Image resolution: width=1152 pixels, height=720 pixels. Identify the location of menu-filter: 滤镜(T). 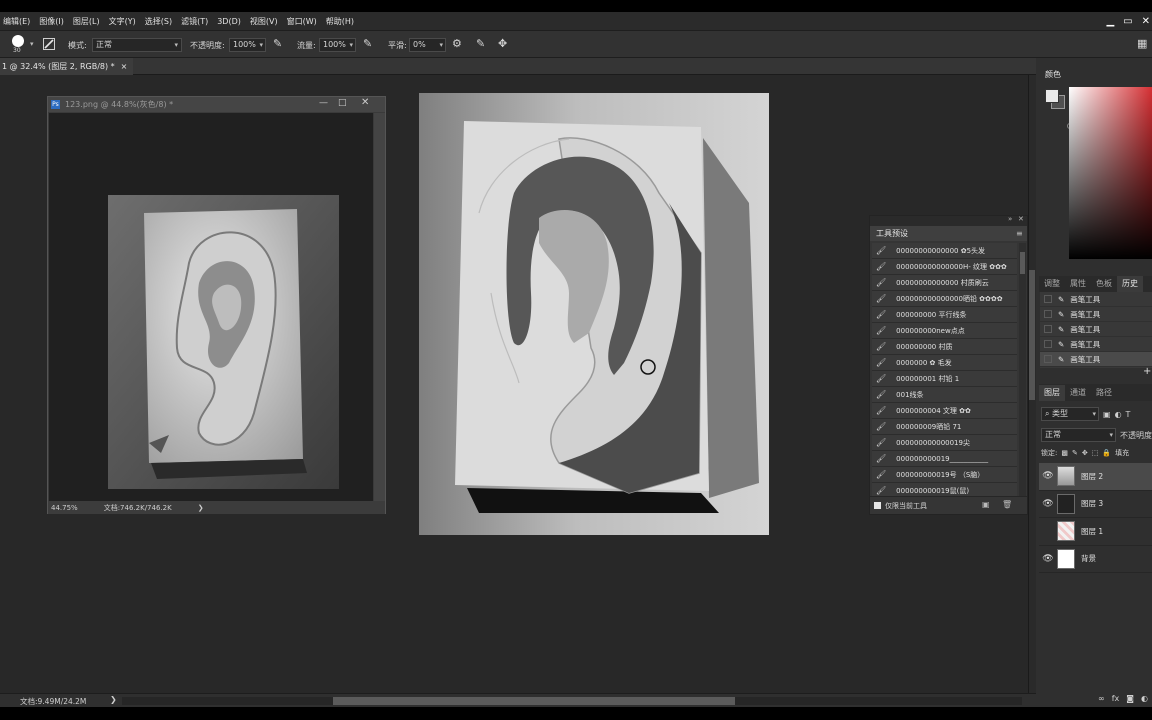
(194, 21).